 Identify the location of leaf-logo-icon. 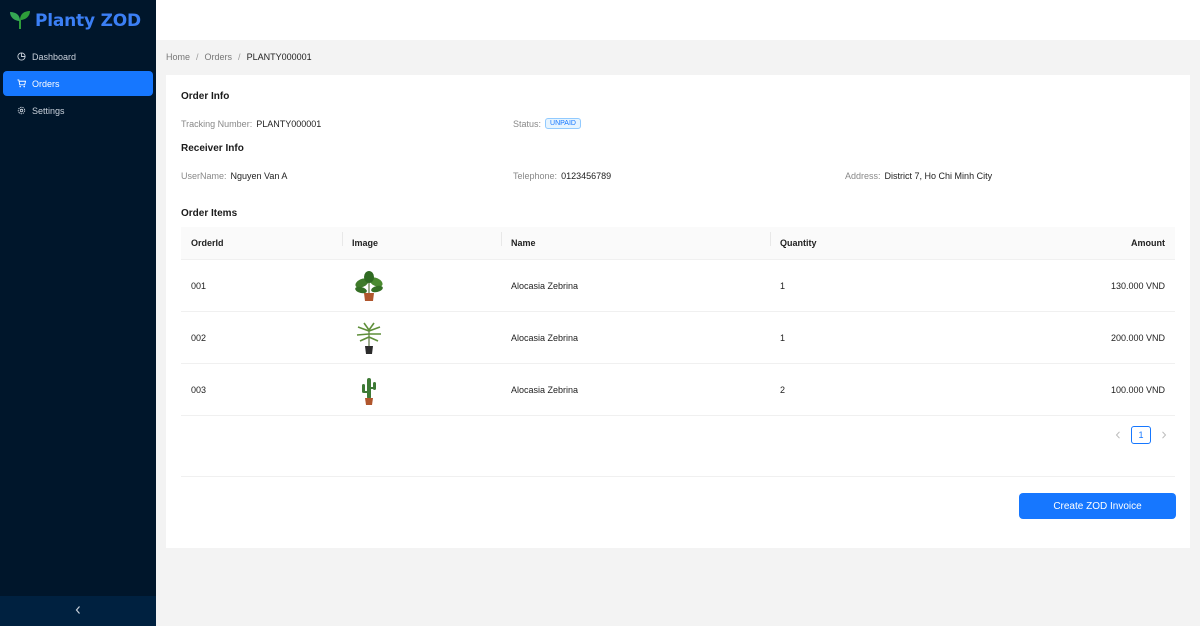
(20, 21).